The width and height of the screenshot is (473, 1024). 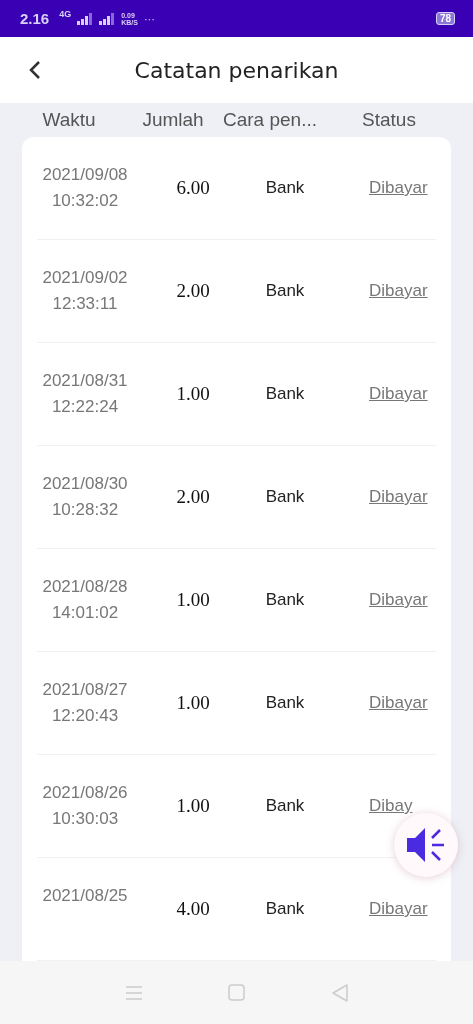 What do you see at coordinates (85, 304) in the screenshot?
I see `record-time: 12:33:11` at bounding box center [85, 304].